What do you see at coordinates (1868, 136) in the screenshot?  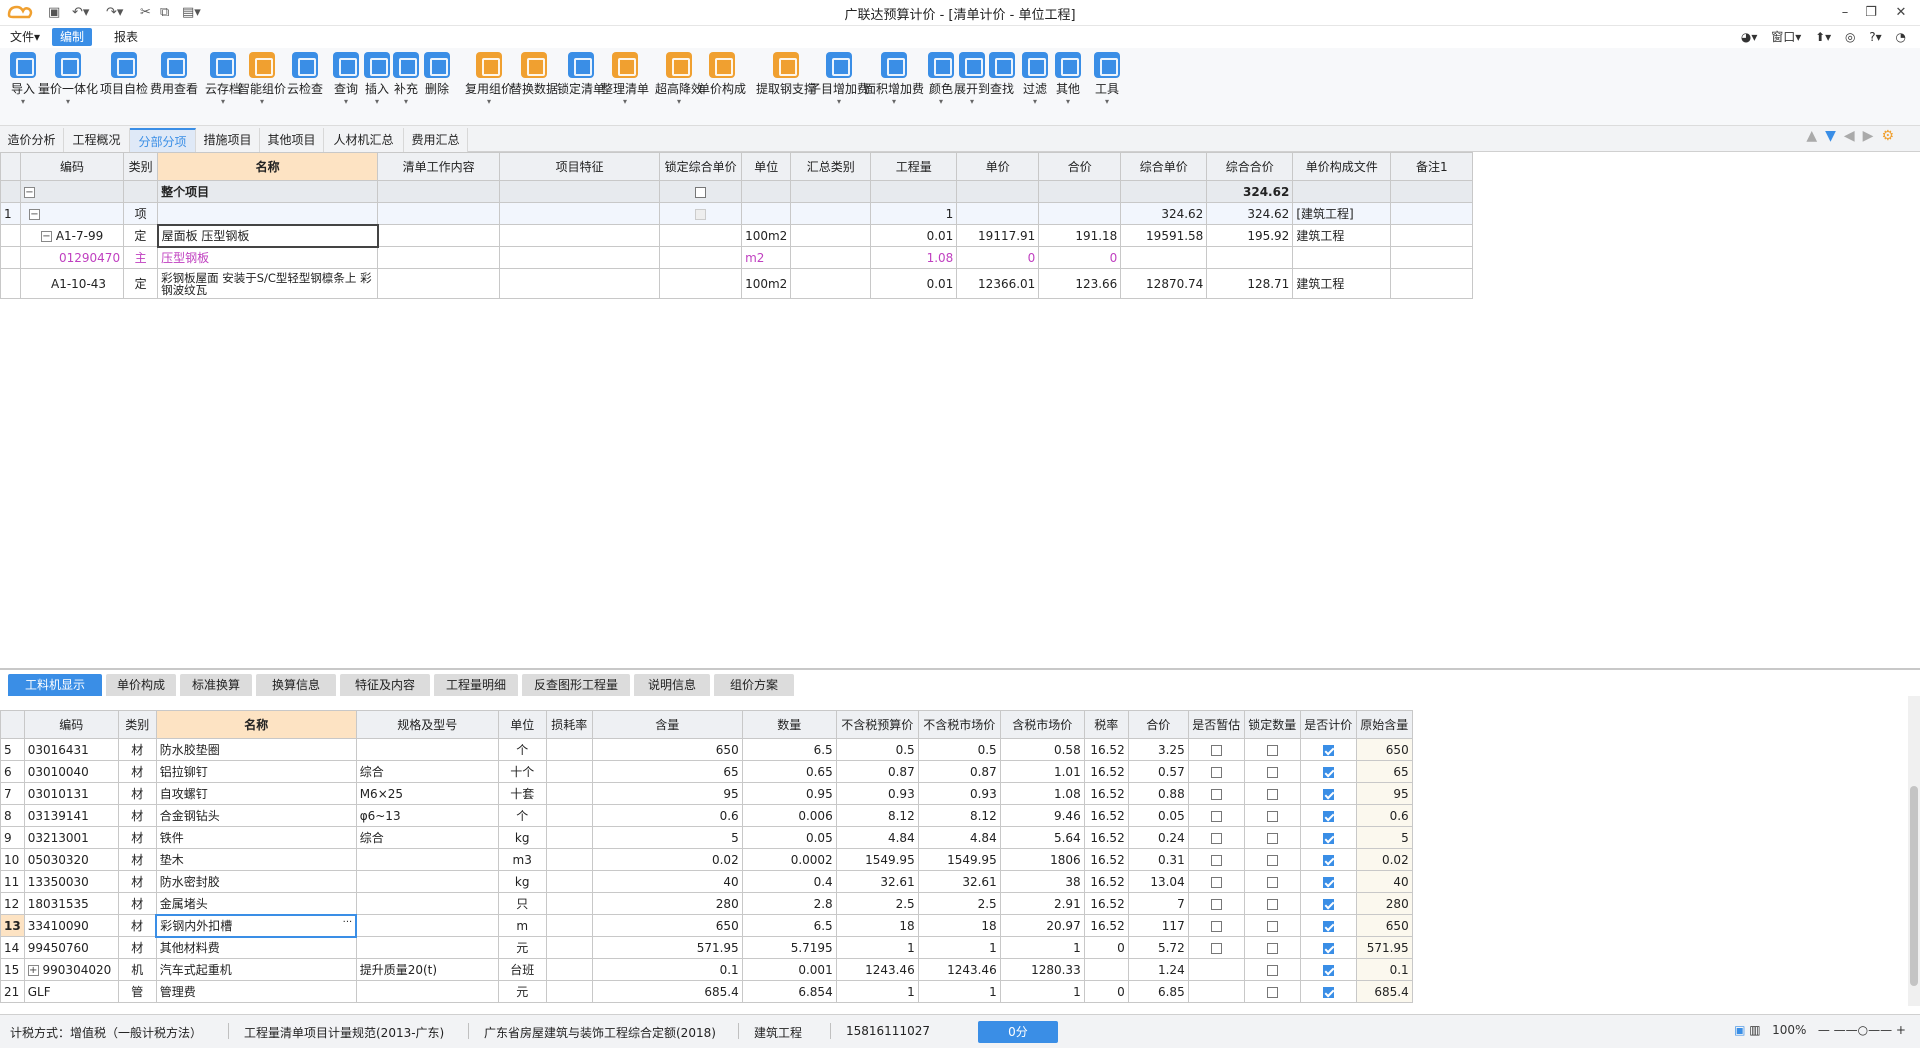 I see `arrow-right-icon: ▶` at bounding box center [1868, 136].